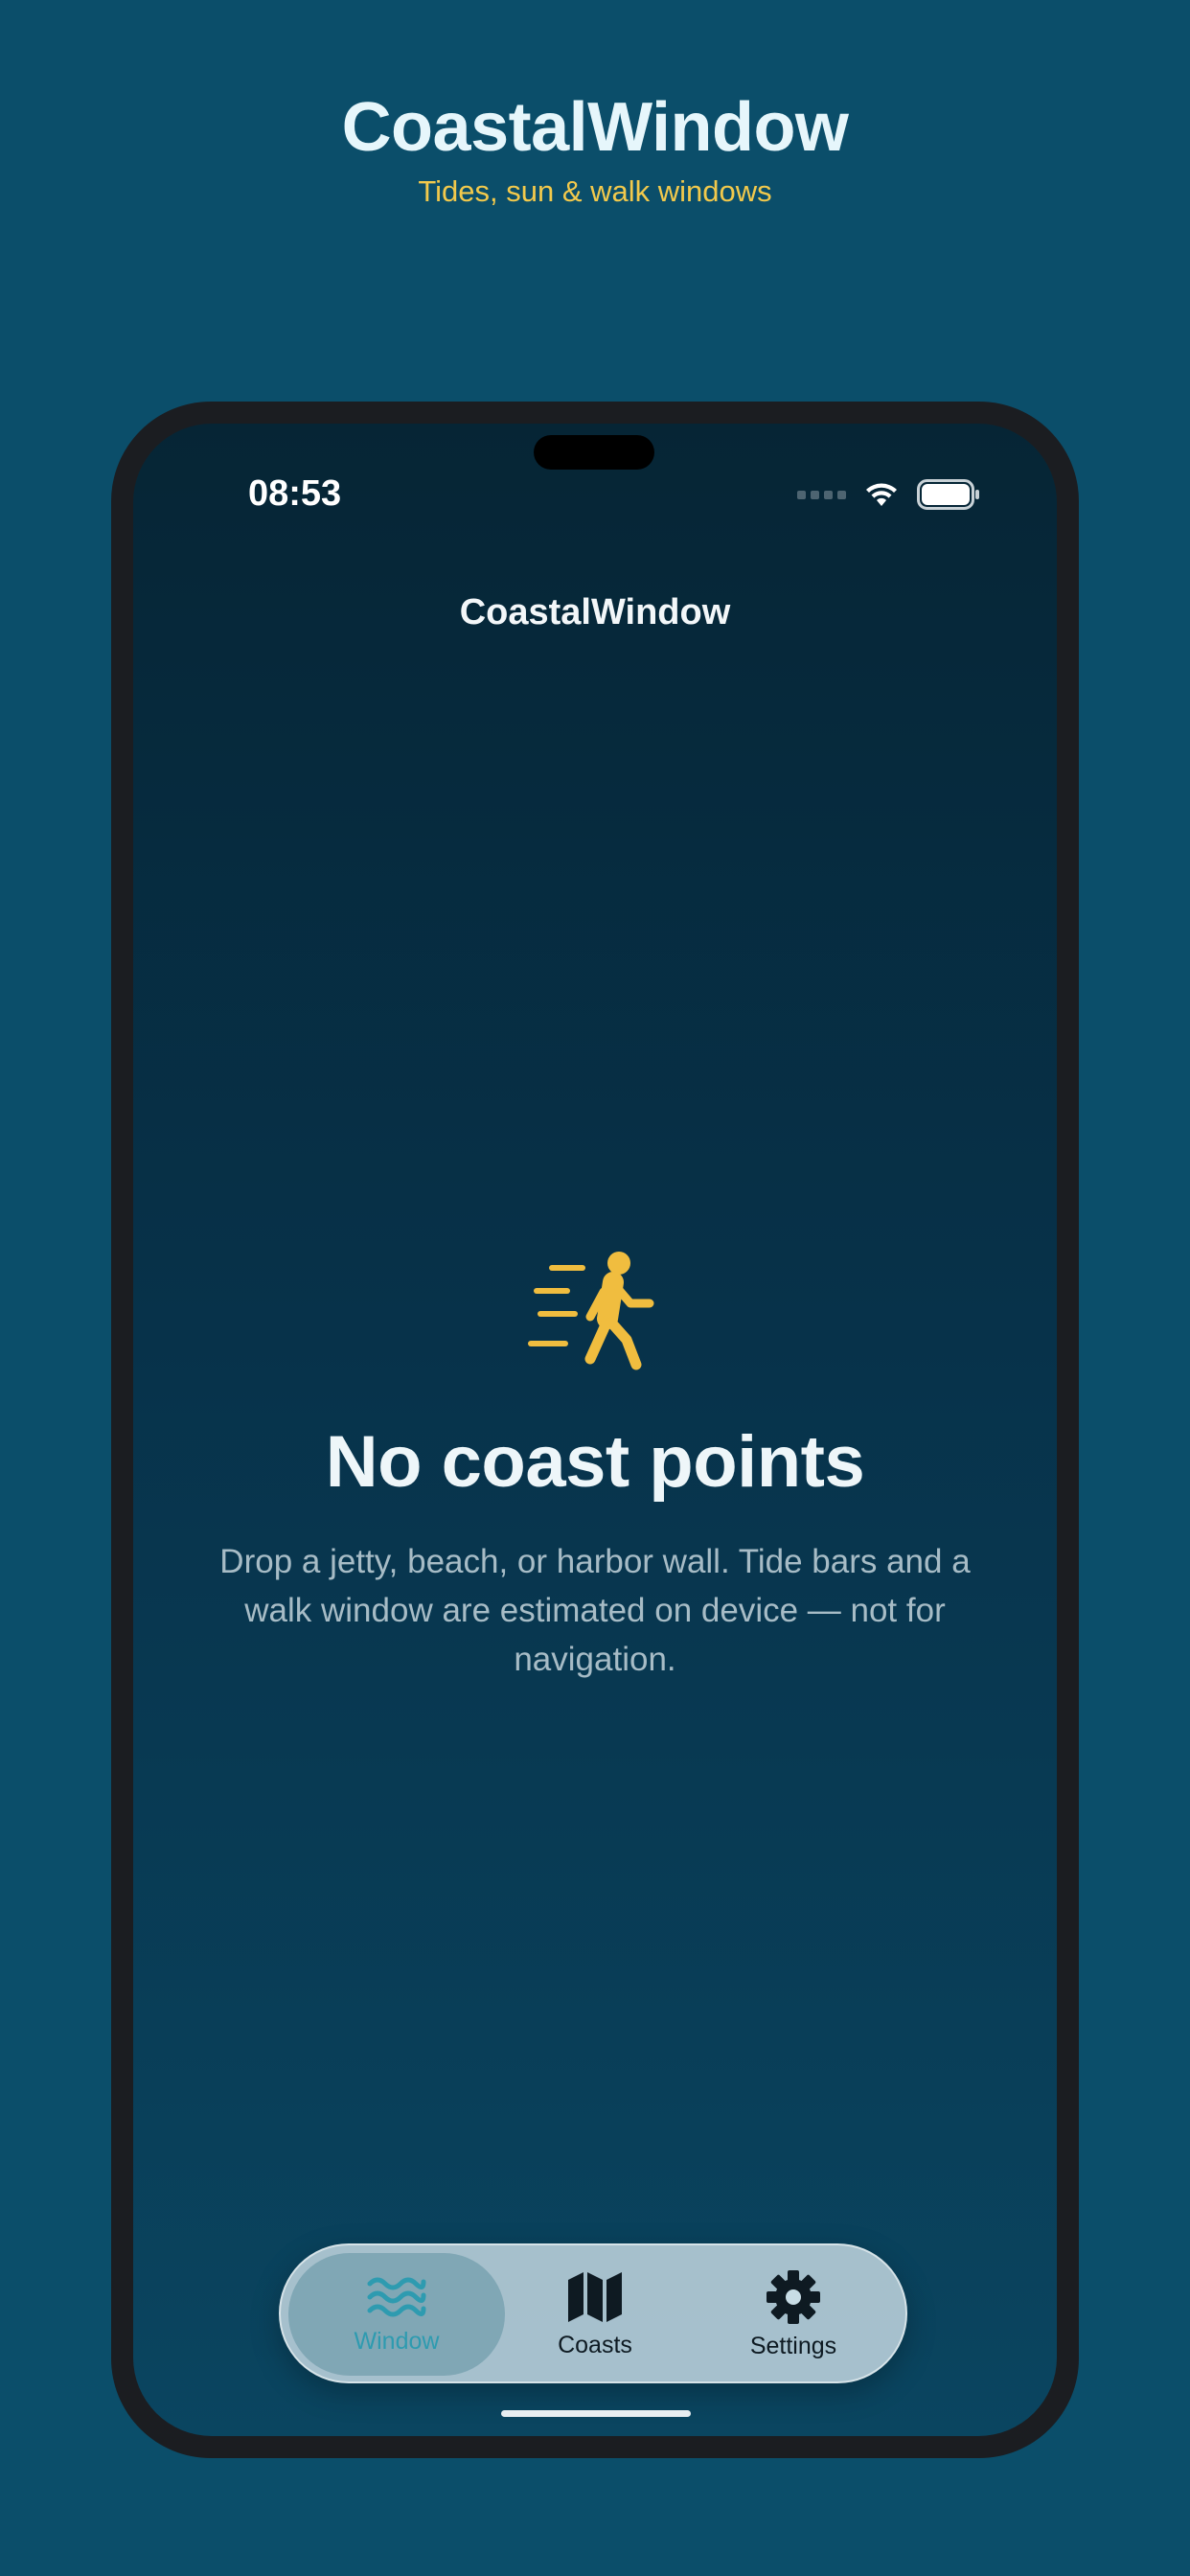 This screenshot has width=1190, height=2576. What do you see at coordinates (595, 612) in the screenshot?
I see `nav-title: CoastalWindow` at bounding box center [595, 612].